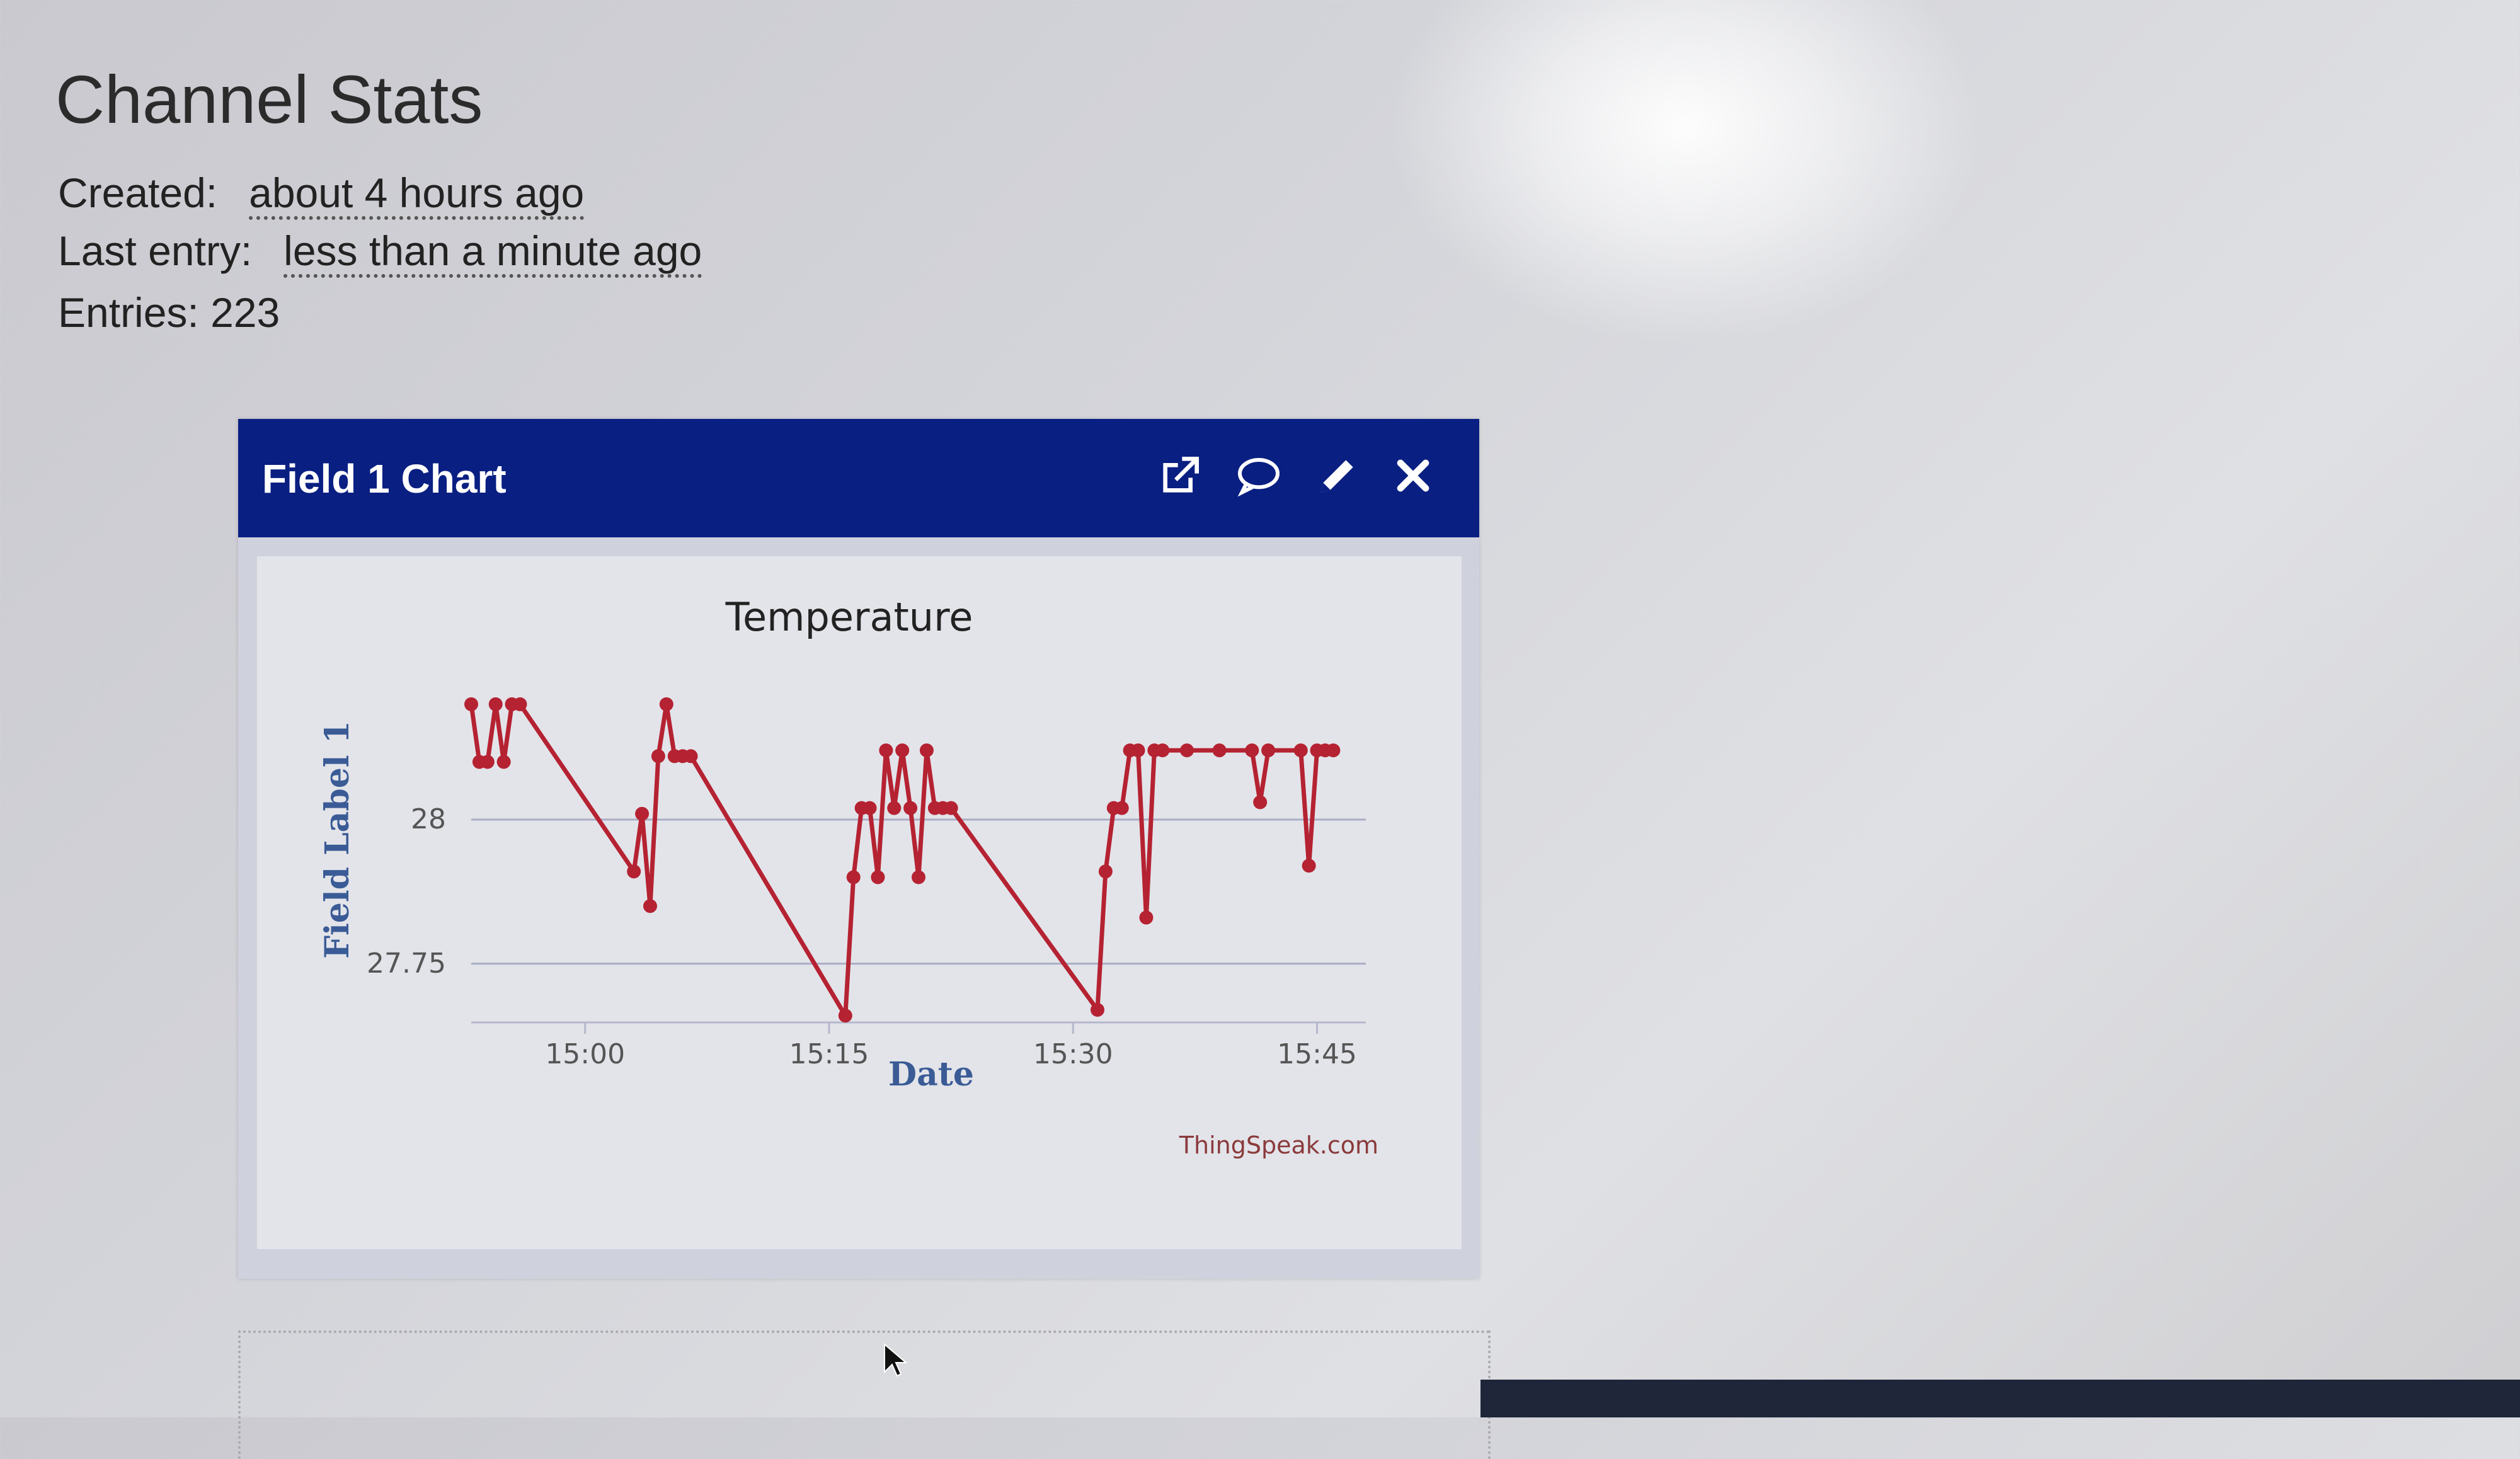 The image size is (2520, 1459). I want to click on last-entry-value: less than a minute ago, so click(493, 252).